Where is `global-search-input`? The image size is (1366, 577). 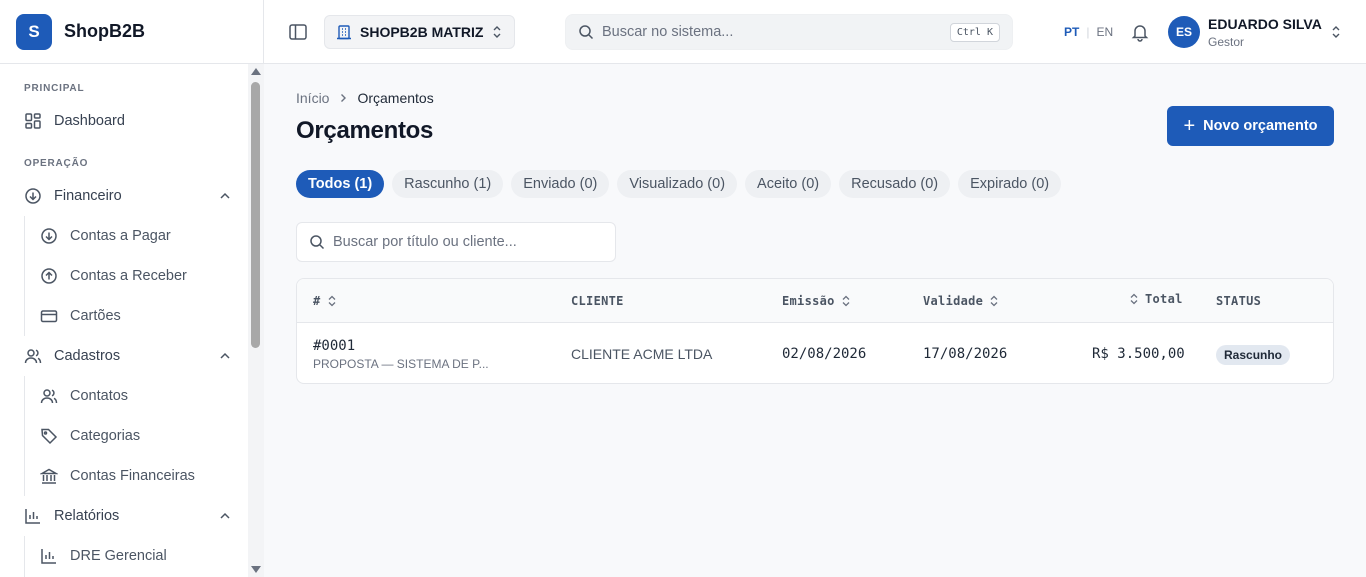
global-search-input is located at coordinates (776, 32).